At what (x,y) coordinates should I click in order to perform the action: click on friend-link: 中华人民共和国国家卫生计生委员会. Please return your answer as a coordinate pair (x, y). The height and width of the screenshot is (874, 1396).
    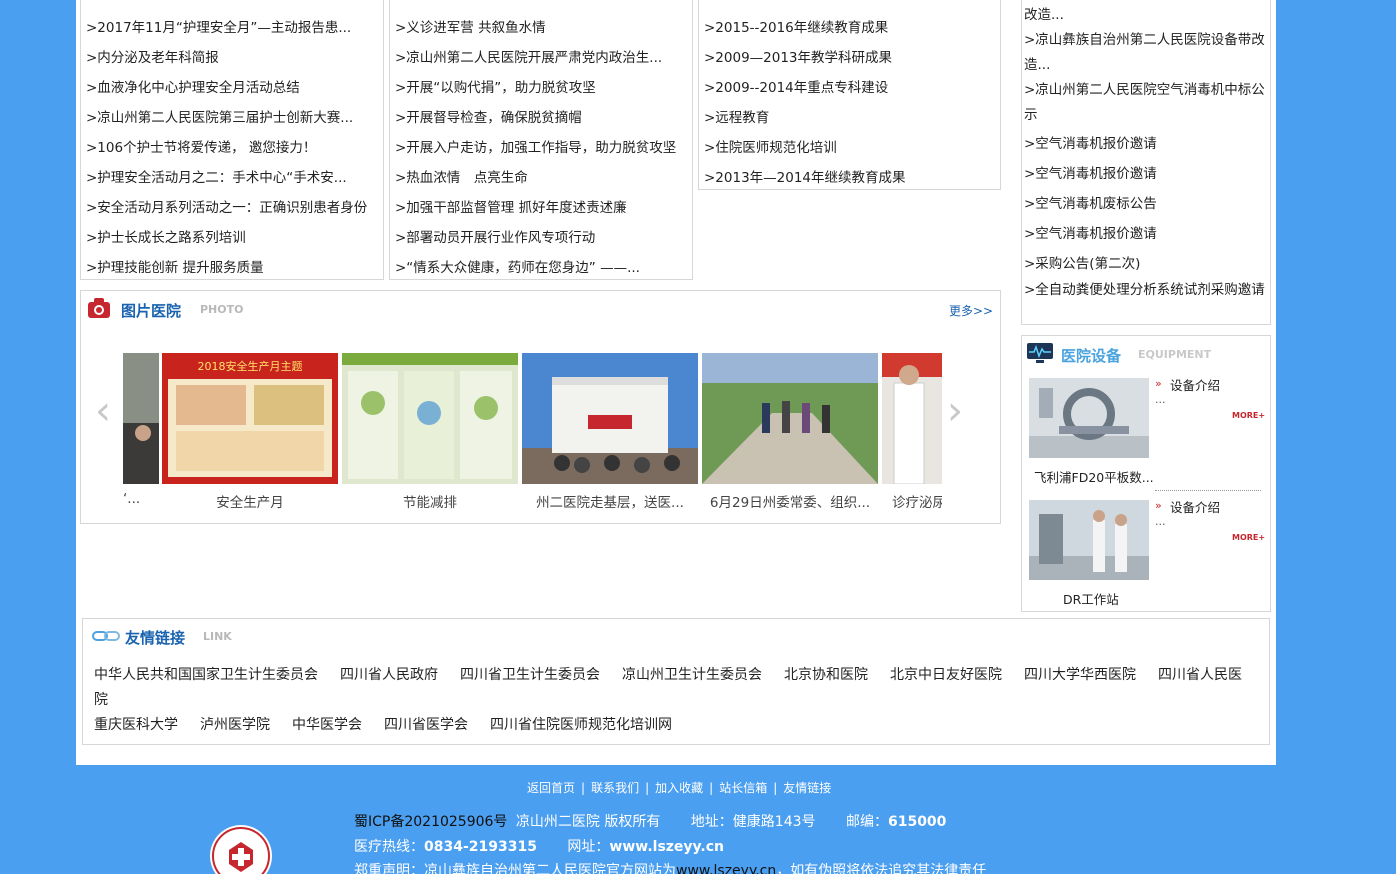
    Looking at the image, I should click on (206, 674).